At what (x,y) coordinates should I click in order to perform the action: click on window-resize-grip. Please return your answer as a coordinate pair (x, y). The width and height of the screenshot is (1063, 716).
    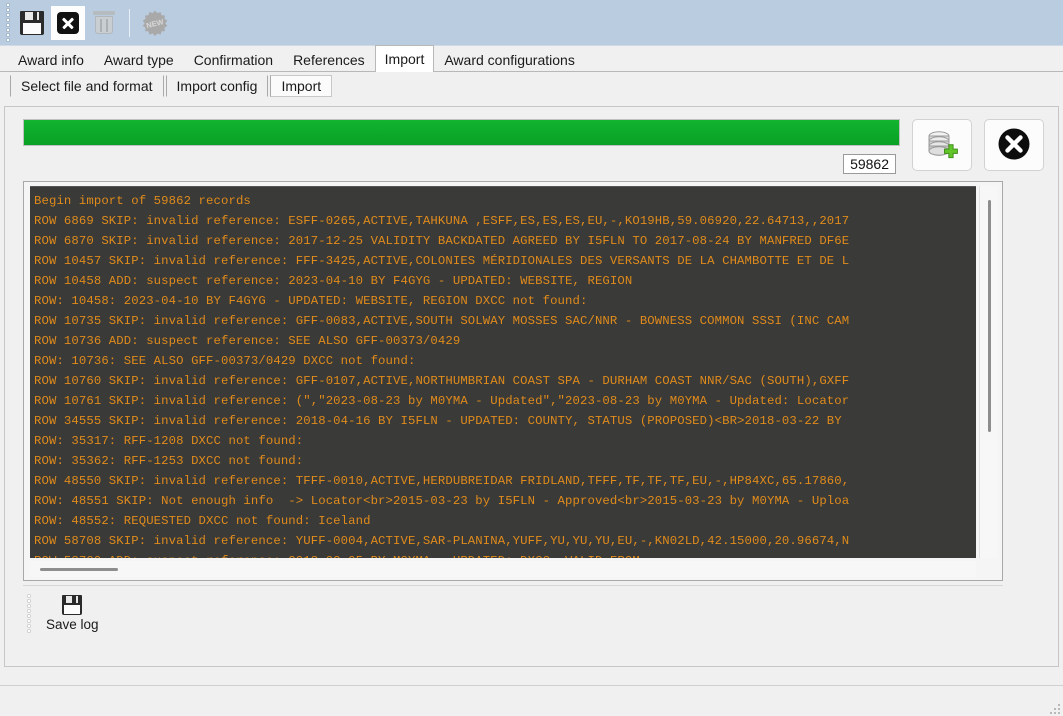
    Looking at the image, I should click on (1053, 707).